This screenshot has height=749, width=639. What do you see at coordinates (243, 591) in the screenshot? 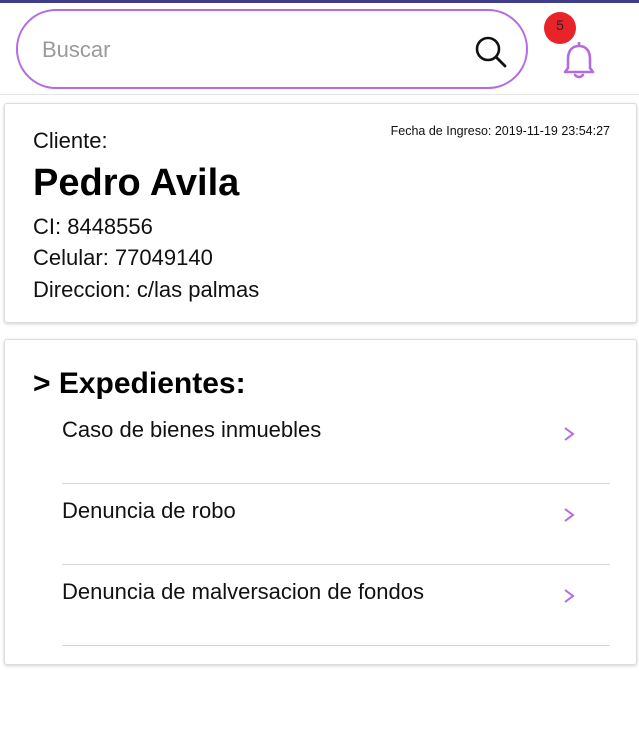
I see `expediente-label: Denuncia de malversacion de fondos` at bounding box center [243, 591].